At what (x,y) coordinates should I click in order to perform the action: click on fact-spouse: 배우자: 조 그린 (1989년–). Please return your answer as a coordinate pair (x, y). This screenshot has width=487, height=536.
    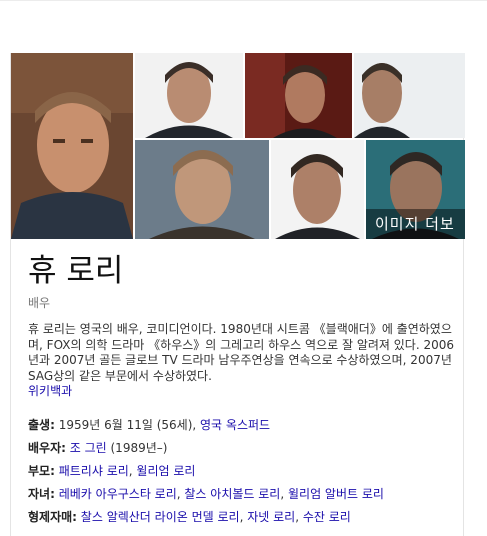
    Looking at the image, I should click on (243, 448).